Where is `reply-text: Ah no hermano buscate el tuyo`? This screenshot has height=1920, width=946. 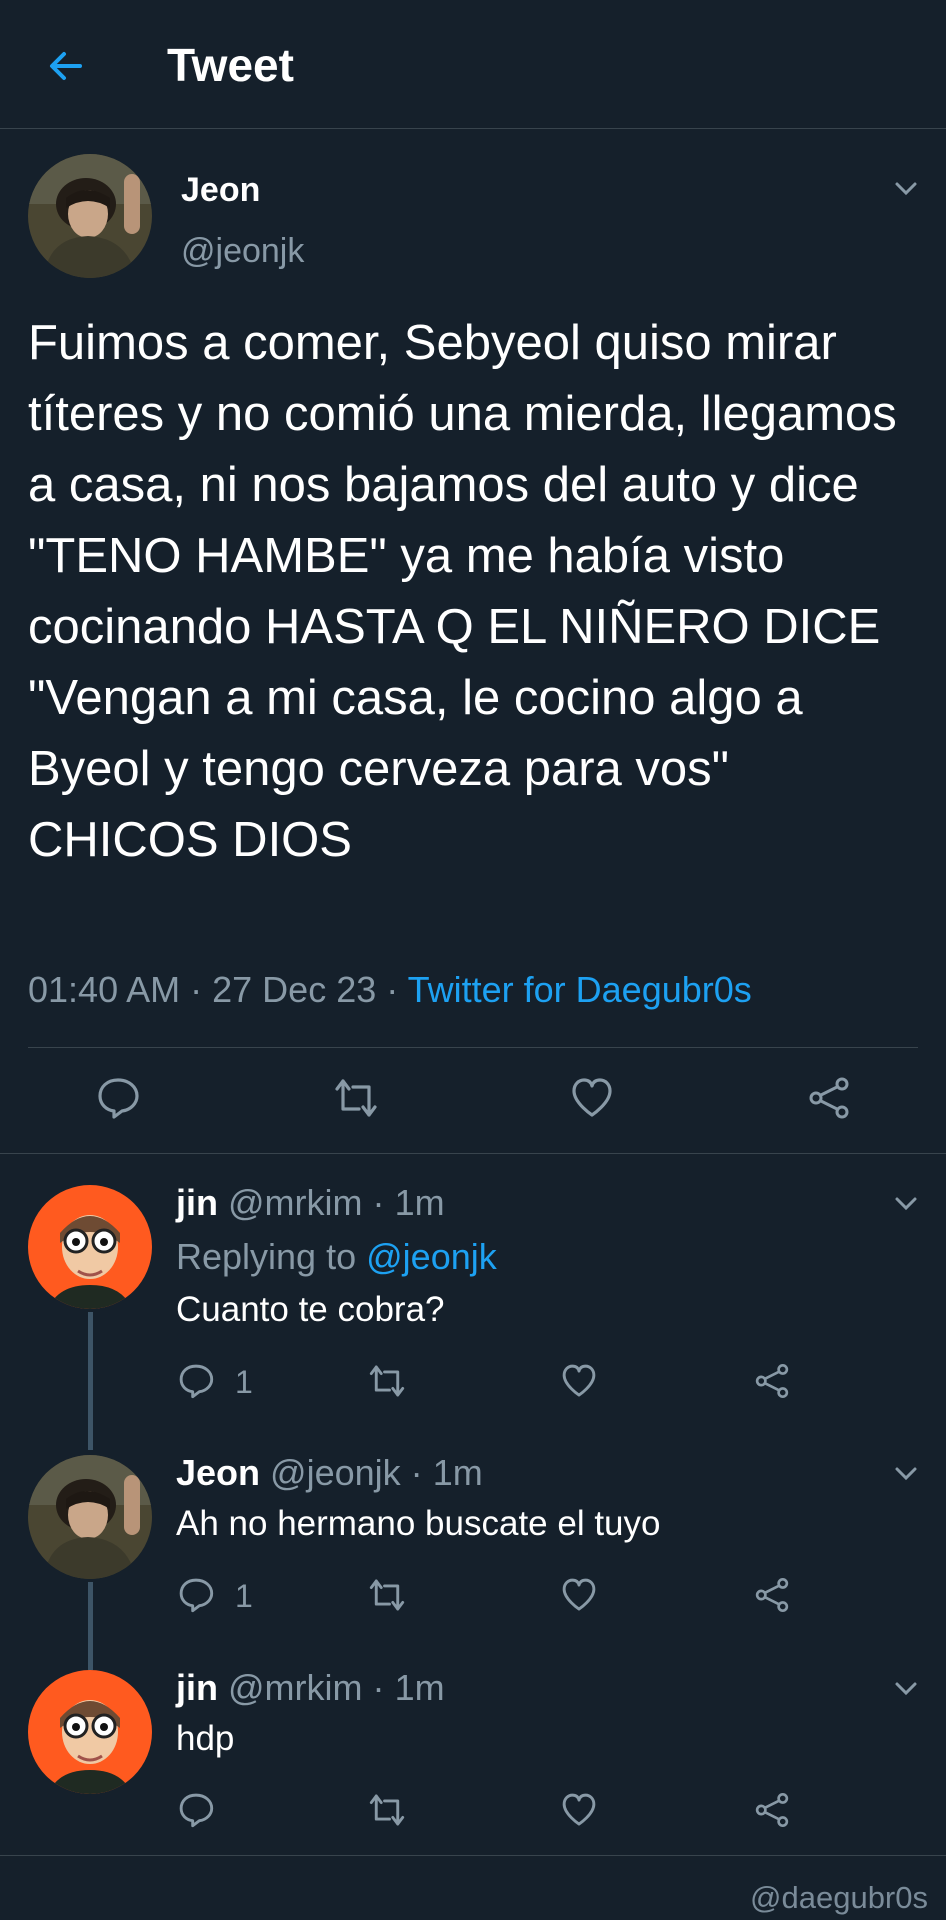
reply-text: Ah no hermano buscate el tuyo is located at coordinates (418, 1523).